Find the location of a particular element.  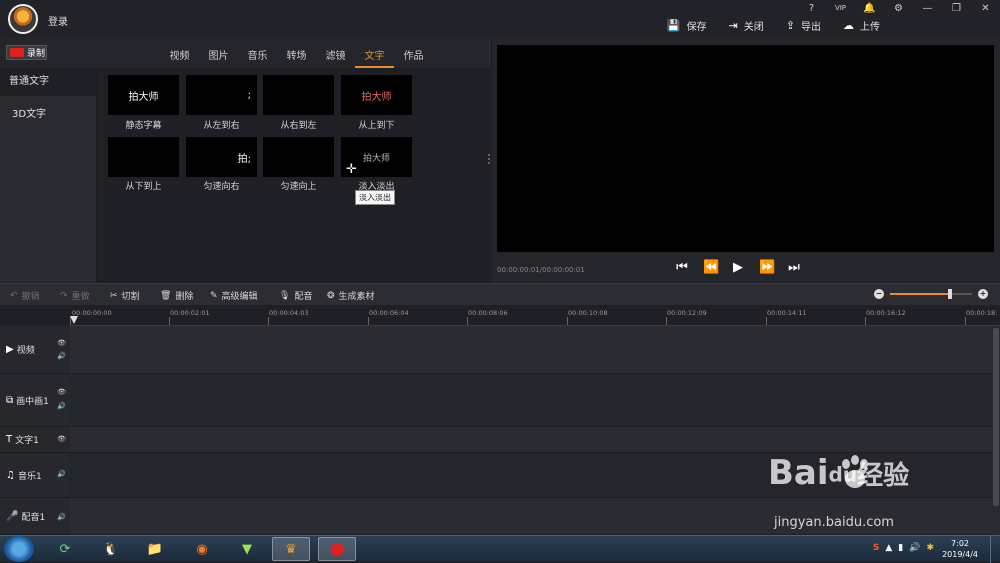

tab-image: 图片 is located at coordinates (218, 57).